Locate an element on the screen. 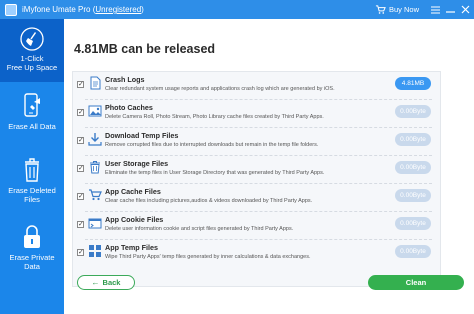 The height and width of the screenshot is (314, 474). window-title: iMyfone Umate Pro (Unregistered) is located at coordinates (83, 9).